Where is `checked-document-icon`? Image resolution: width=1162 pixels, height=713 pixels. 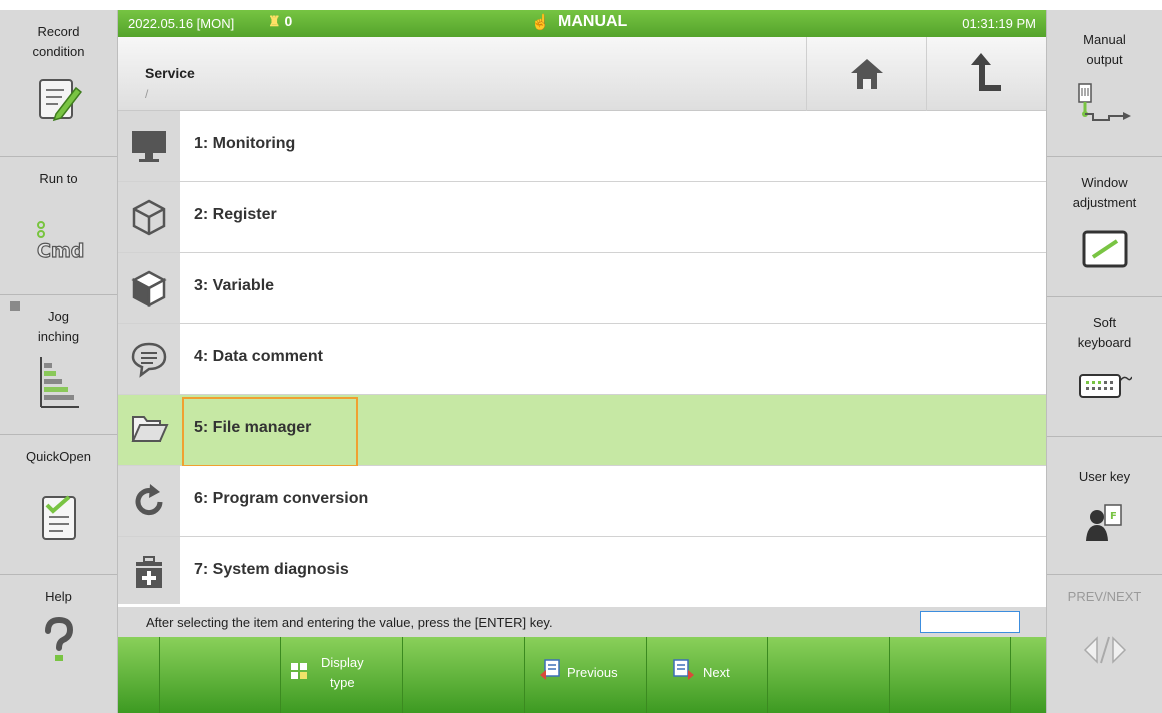 checked-document-icon is located at coordinates (59, 520).